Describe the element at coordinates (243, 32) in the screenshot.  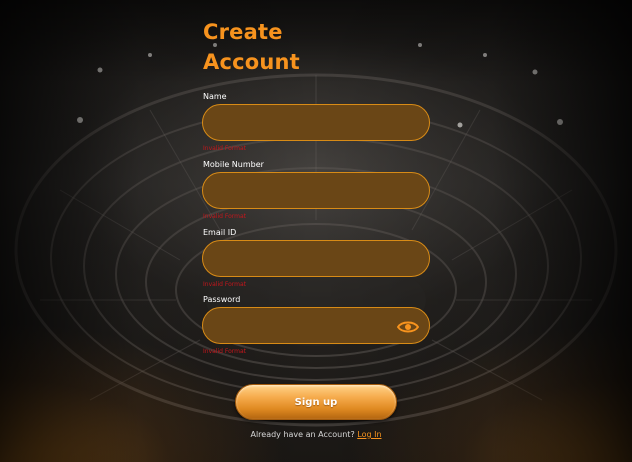
I see `title-line-1: Create` at that location.